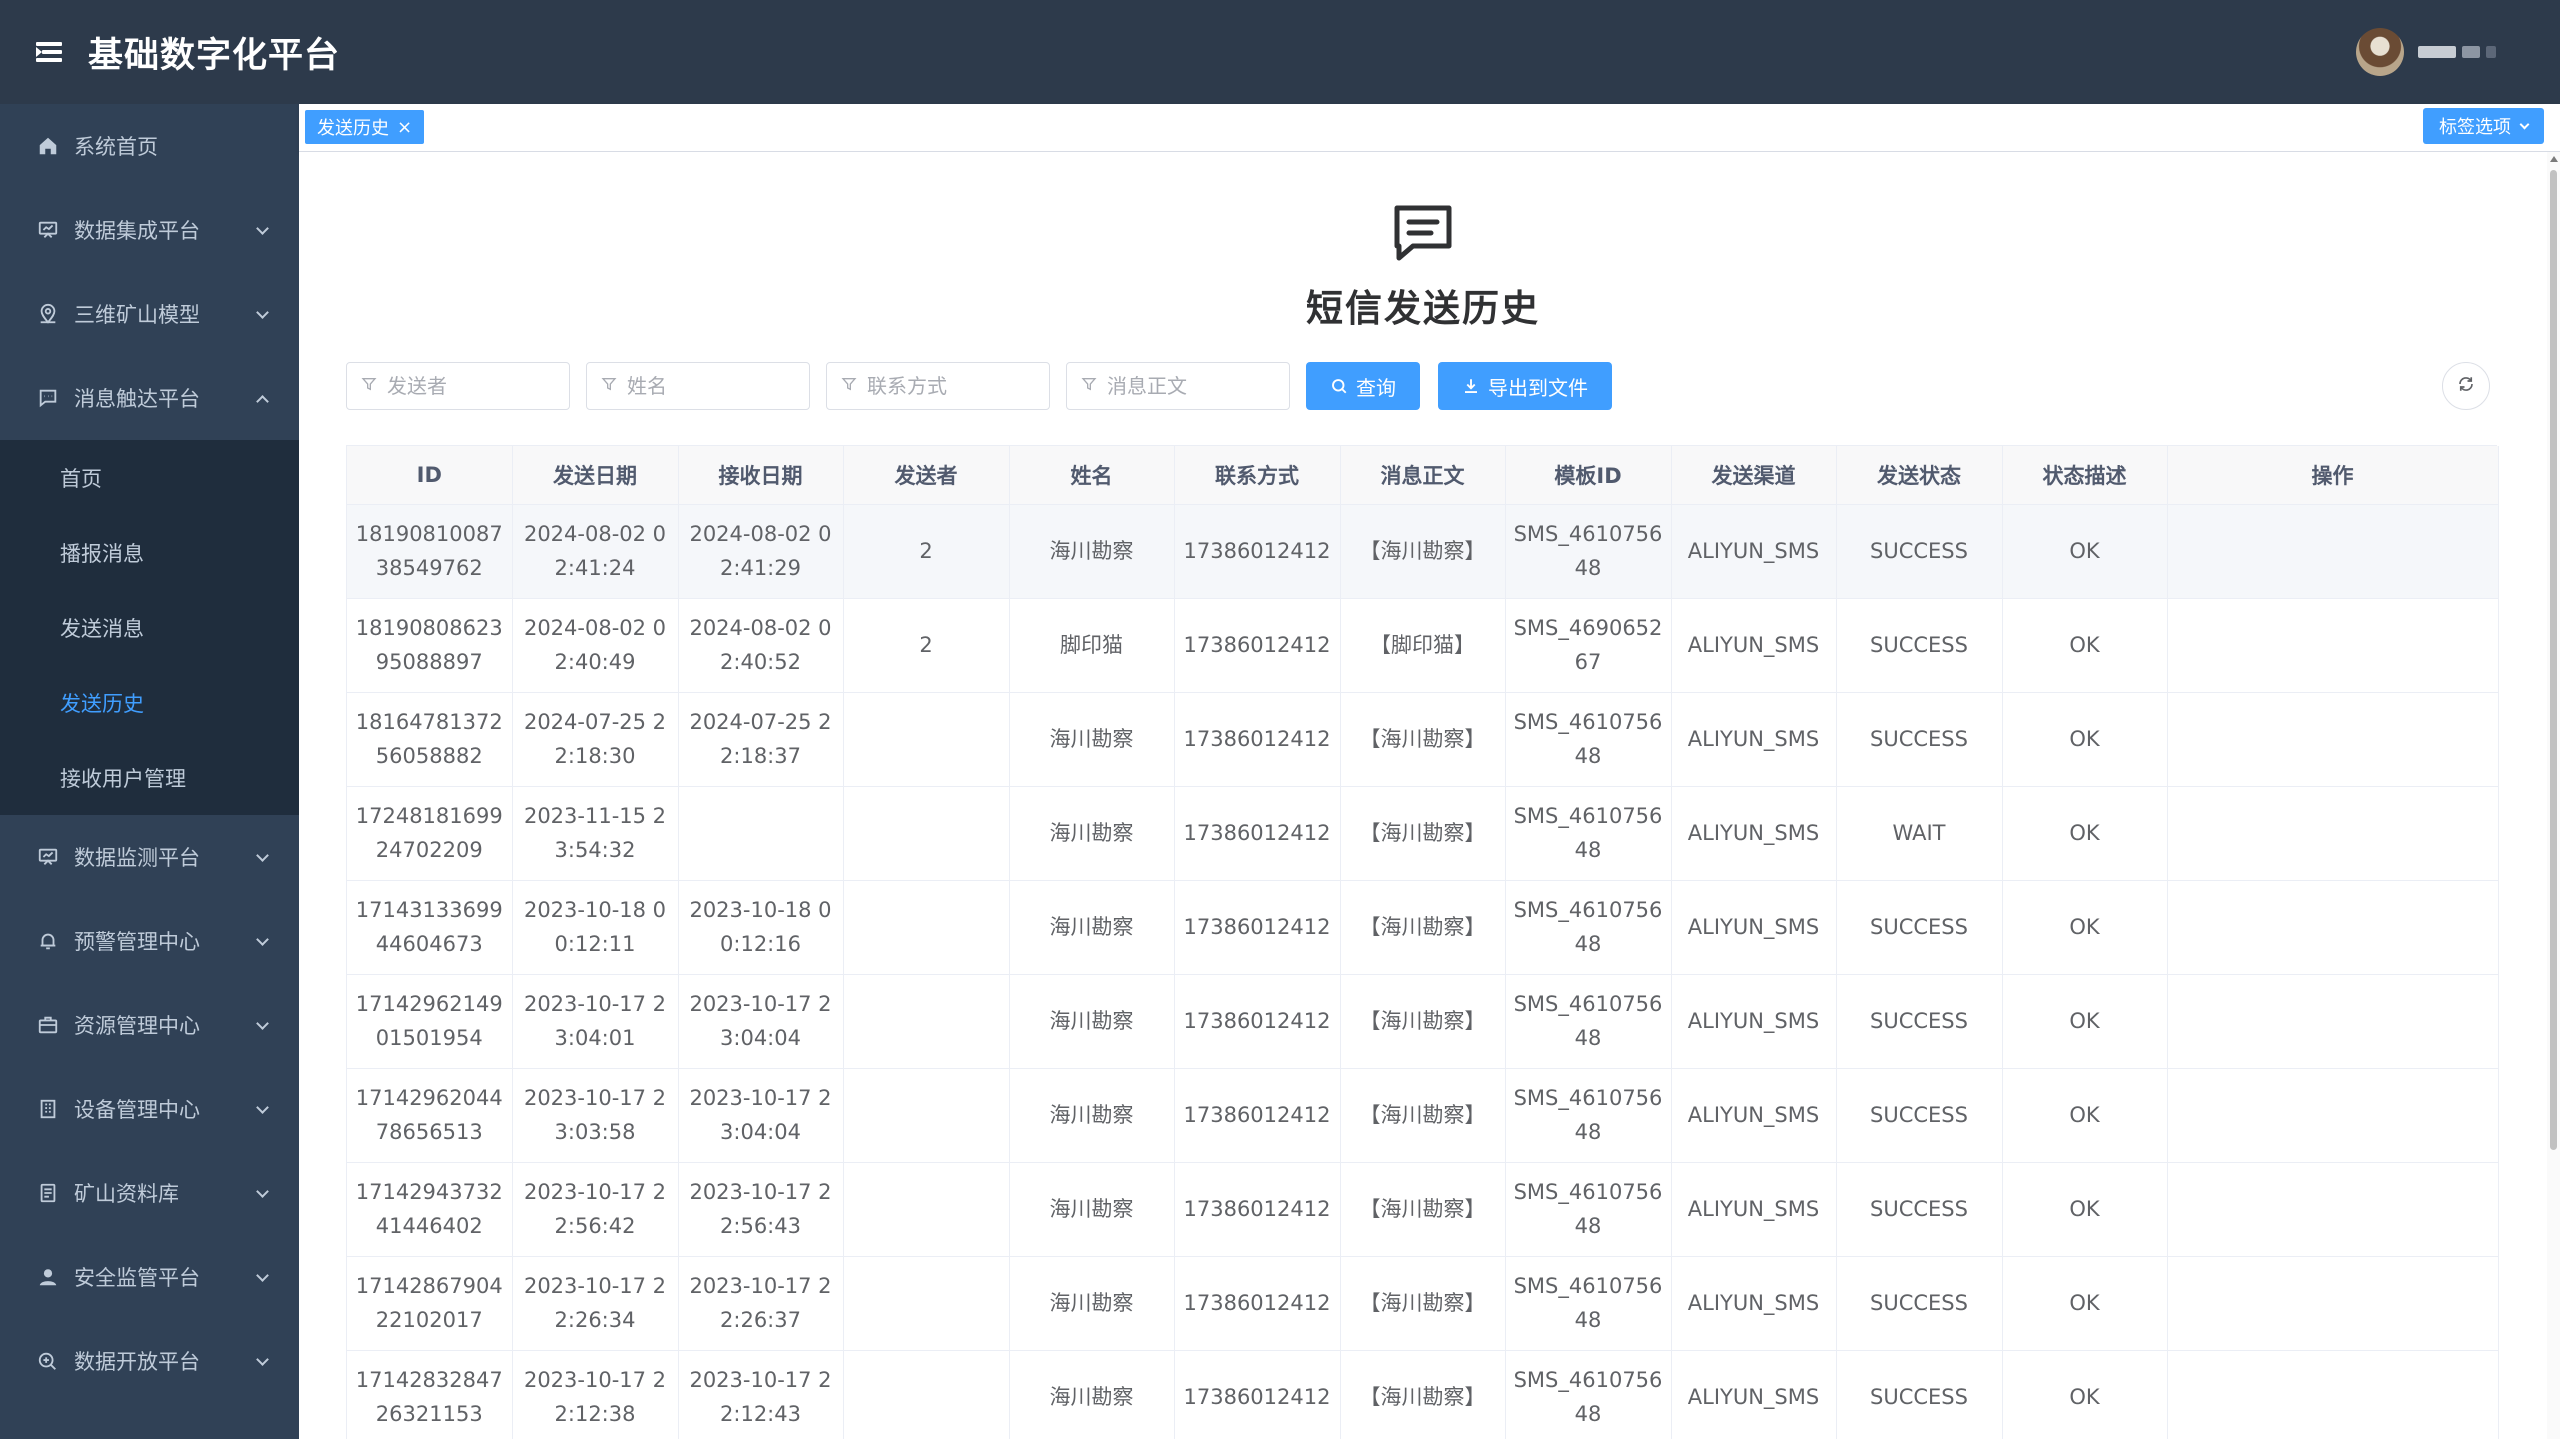 The image size is (2560, 1439). What do you see at coordinates (137, 1026) in the screenshot?
I see `sidebar-item-label: 资源管理中心` at bounding box center [137, 1026].